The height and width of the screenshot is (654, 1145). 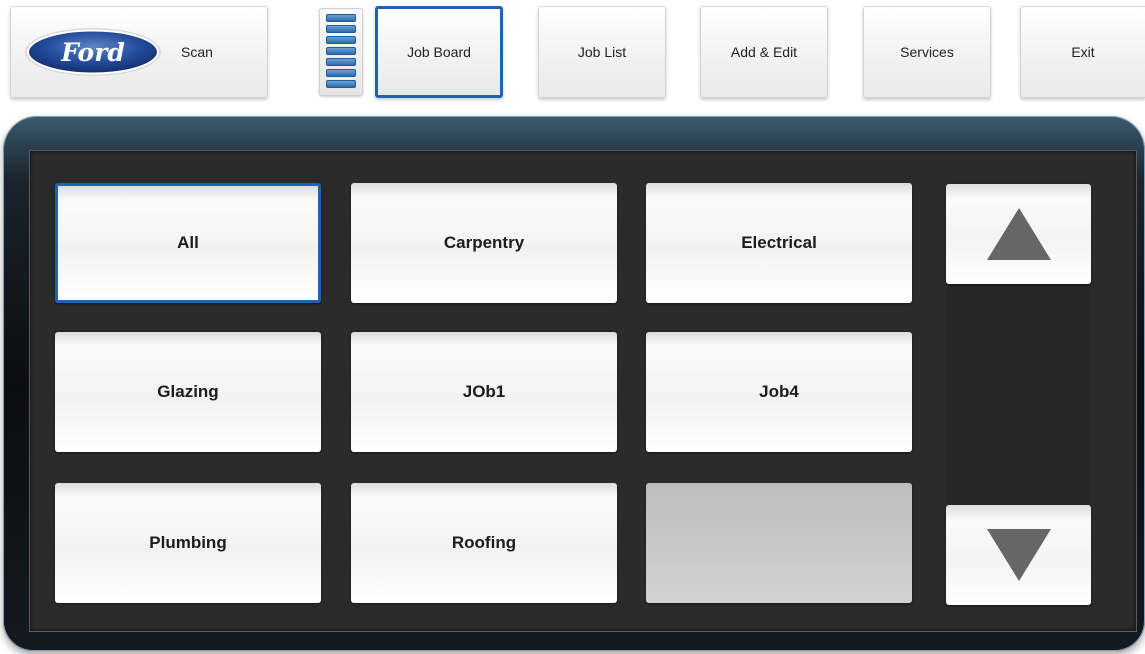 I want to click on category-label: Glazing, so click(x=188, y=391).